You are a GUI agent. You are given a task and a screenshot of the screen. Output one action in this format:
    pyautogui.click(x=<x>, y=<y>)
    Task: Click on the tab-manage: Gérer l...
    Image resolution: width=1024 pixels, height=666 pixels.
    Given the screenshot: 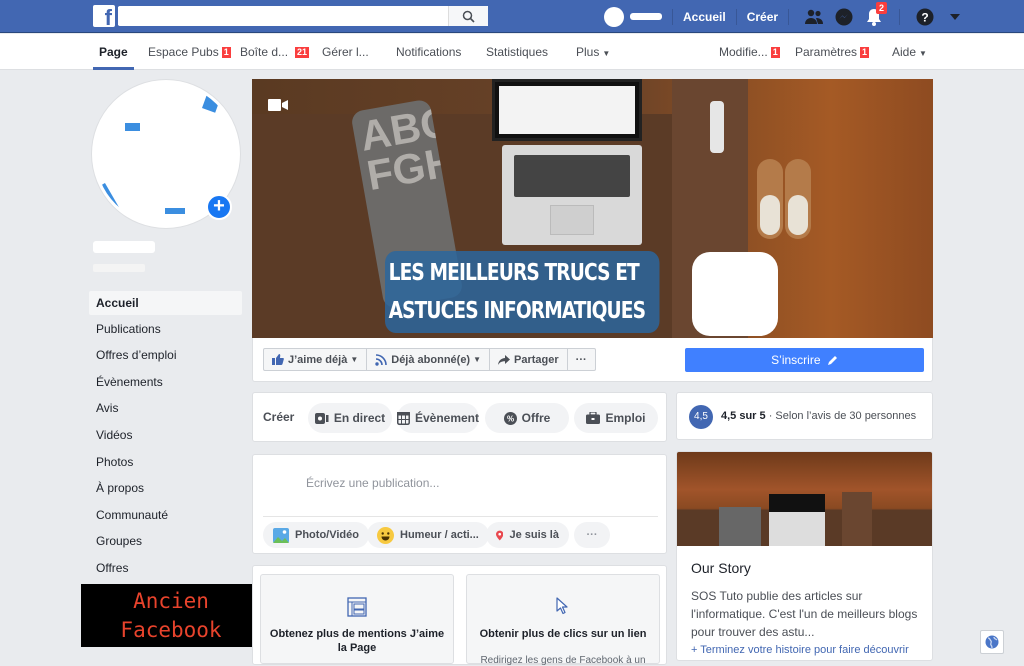 What is the action you would take?
    pyautogui.click(x=345, y=52)
    